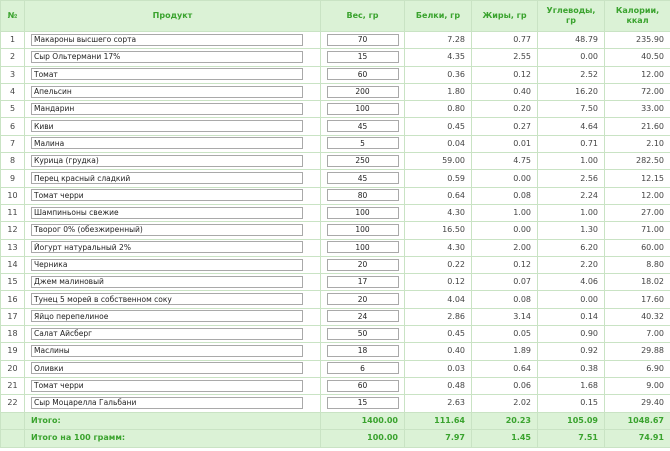  I want to click on table-row: 10 0.640.082.2412.00, so click(335, 195).